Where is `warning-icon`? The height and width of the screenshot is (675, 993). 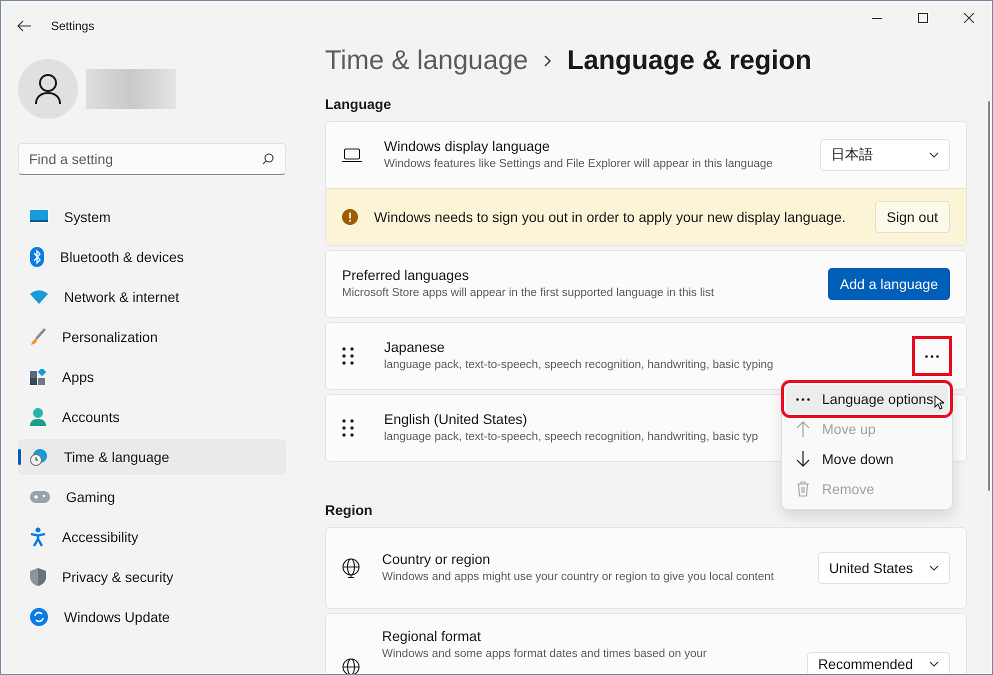
warning-icon is located at coordinates (350, 217).